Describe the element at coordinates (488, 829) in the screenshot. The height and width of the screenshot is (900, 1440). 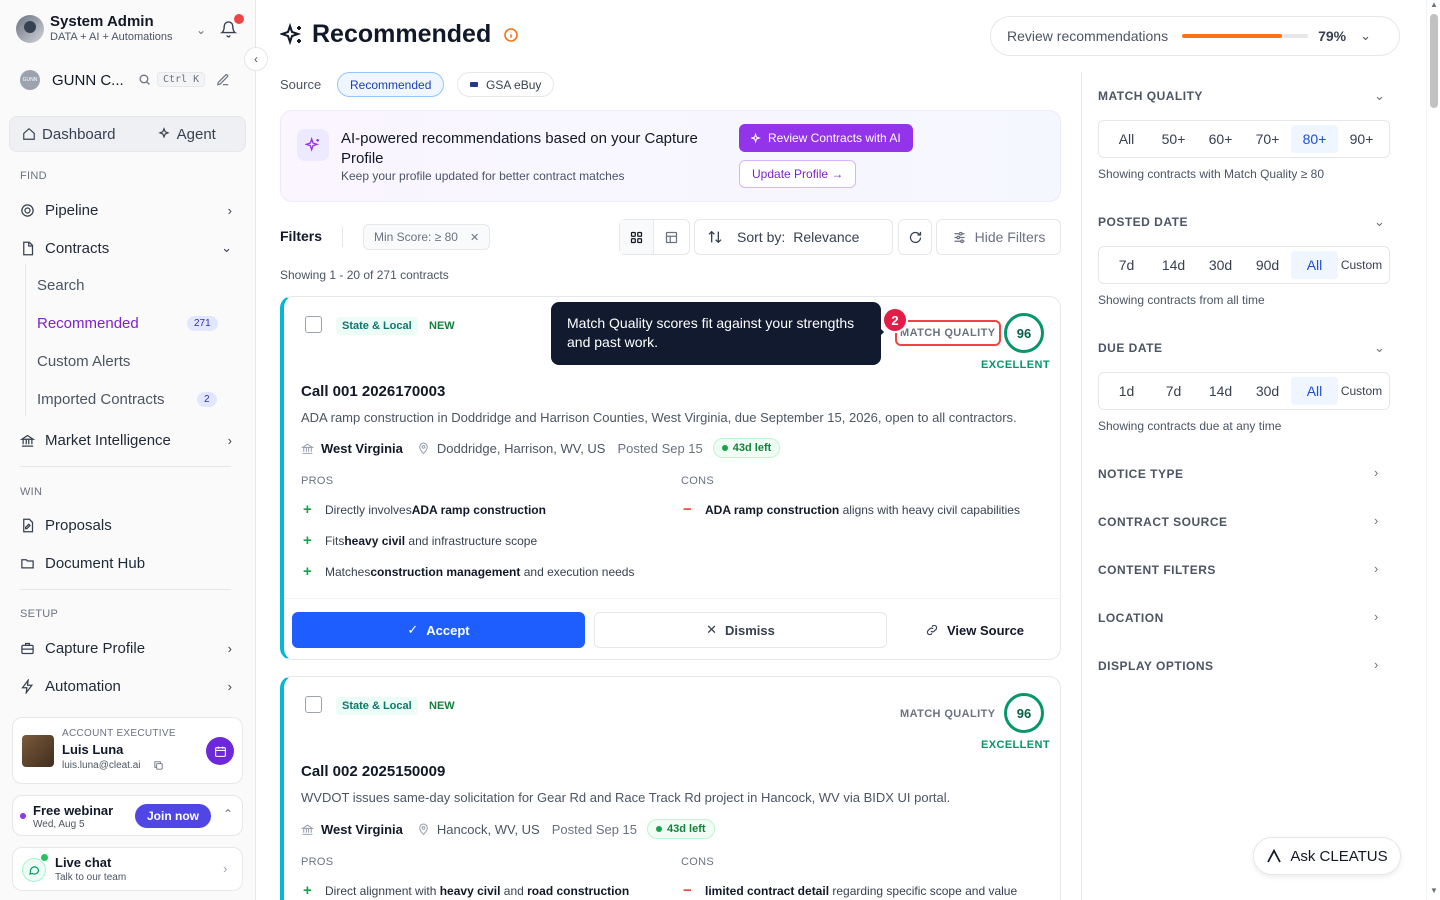
I see `contract-location: Hancock, WV, US` at that location.